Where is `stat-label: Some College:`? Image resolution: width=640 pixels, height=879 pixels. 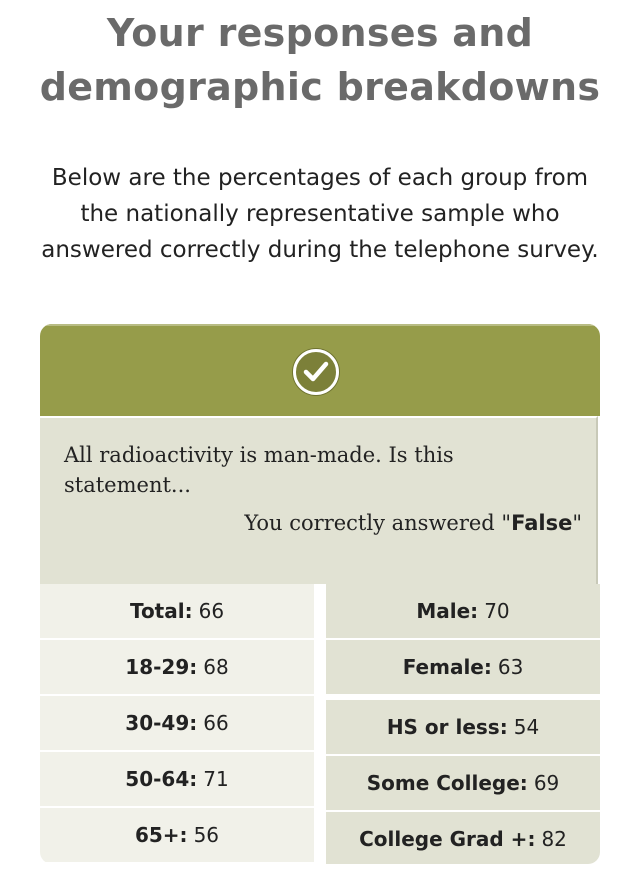 stat-label: Some College: is located at coordinates (447, 783).